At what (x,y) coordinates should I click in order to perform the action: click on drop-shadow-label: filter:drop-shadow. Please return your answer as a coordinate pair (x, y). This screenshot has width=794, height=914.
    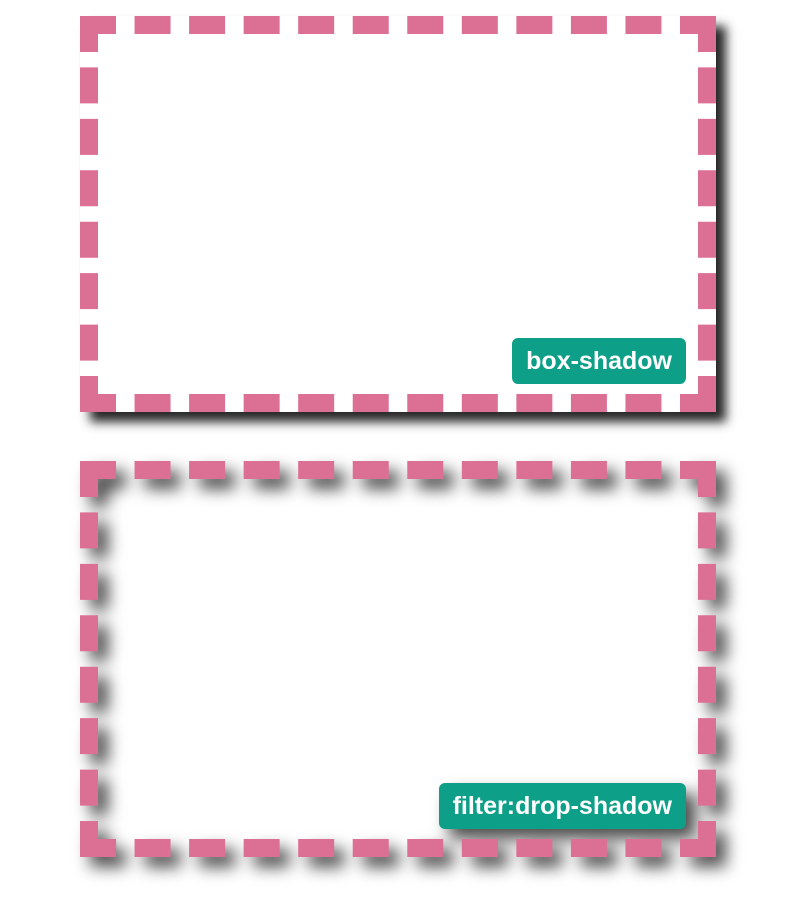
    Looking at the image, I should click on (562, 806).